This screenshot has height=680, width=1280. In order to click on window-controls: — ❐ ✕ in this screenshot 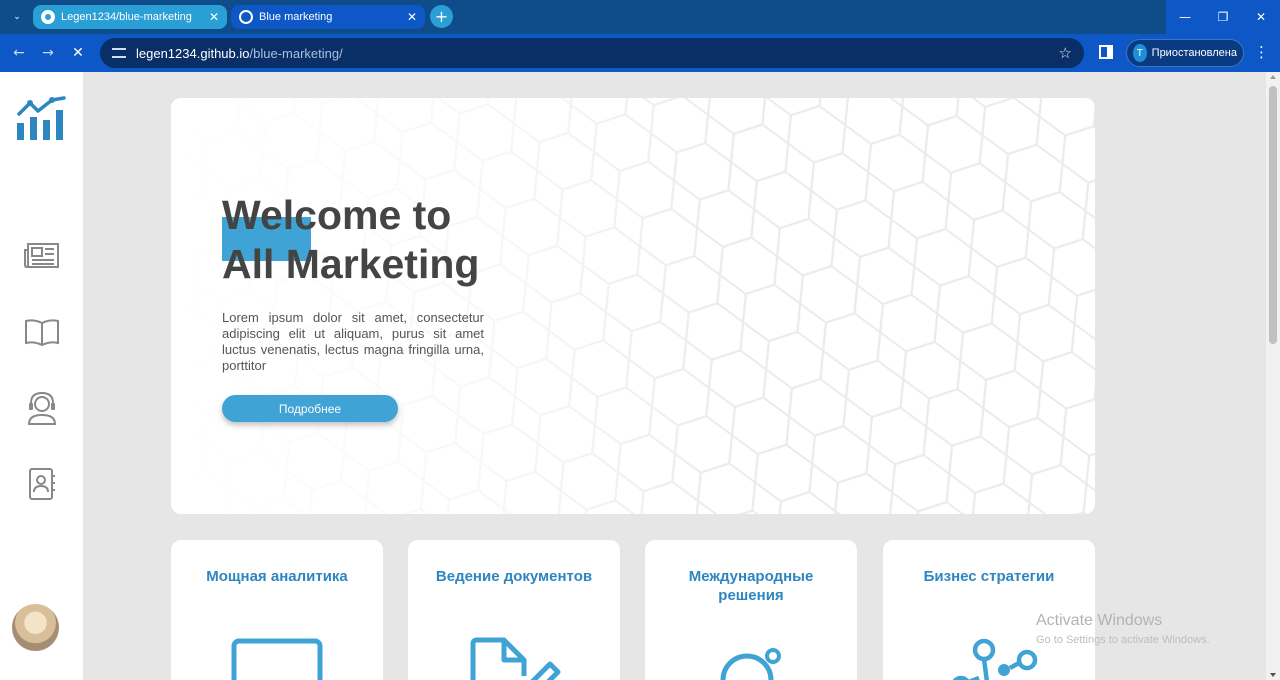, I will do `click(1223, 17)`.